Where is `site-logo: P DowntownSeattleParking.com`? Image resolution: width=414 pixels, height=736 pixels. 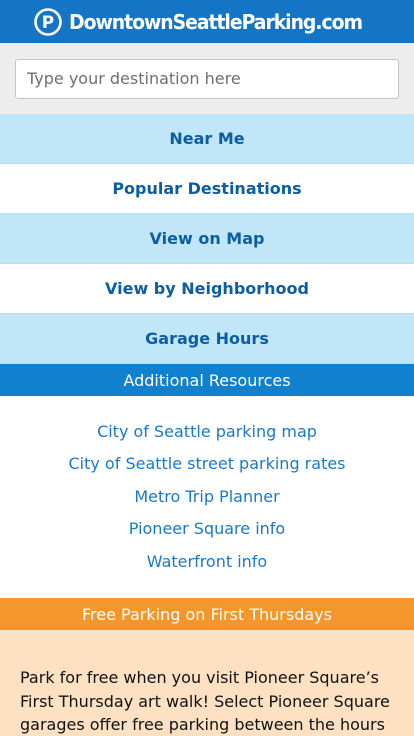 site-logo: P DowntownSeattleParking.com is located at coordinates (207, 22).